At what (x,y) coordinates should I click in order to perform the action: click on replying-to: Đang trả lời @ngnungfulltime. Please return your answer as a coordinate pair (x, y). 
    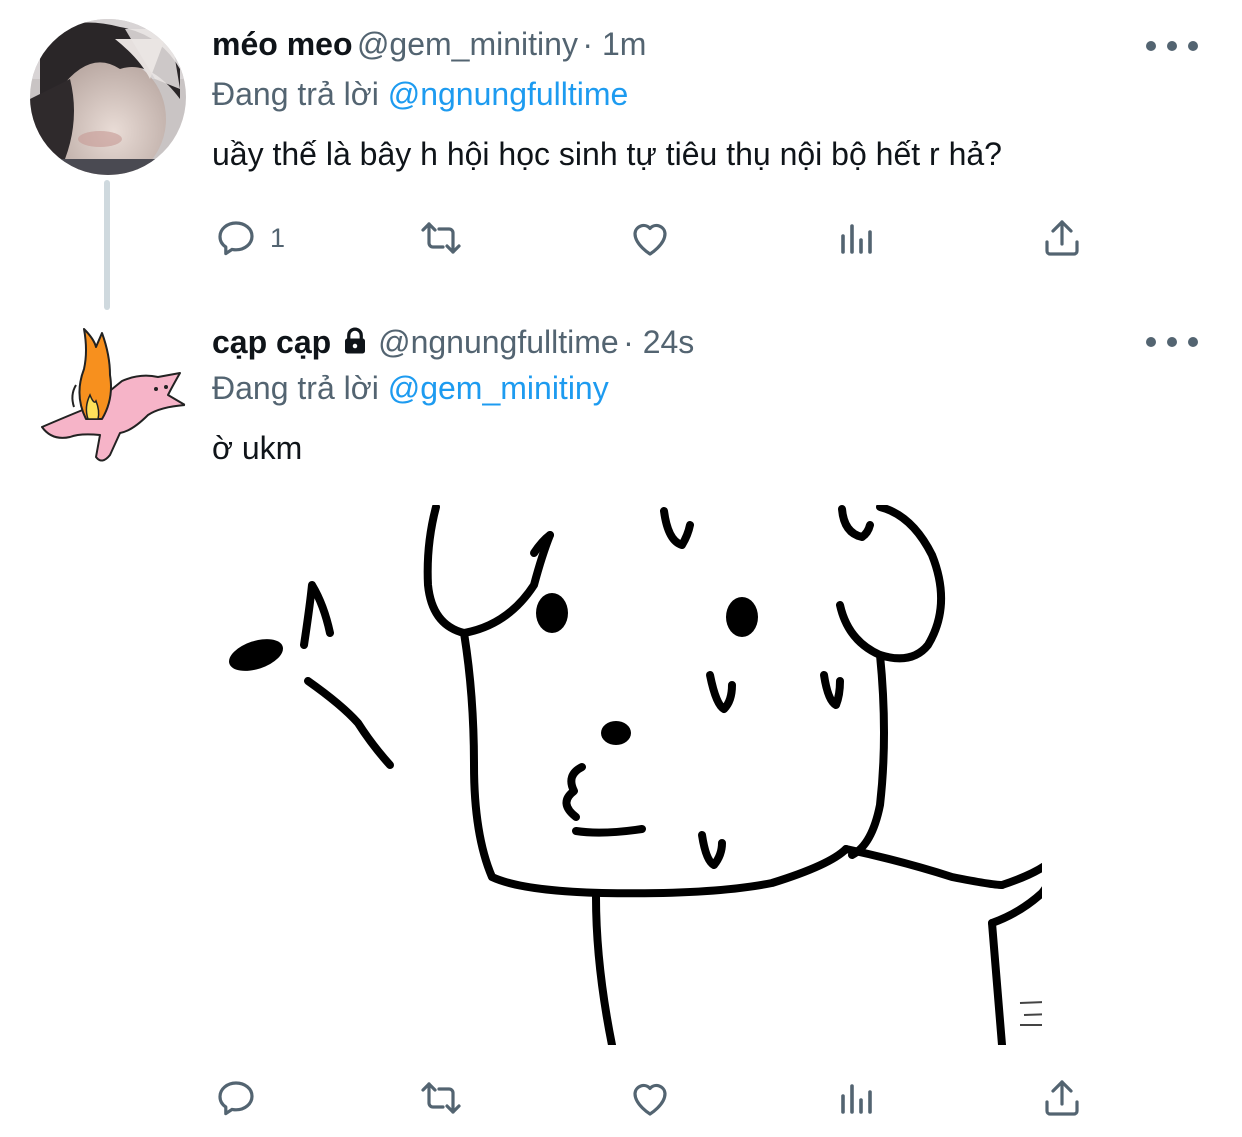
    Looking at the image, I should click on (420, 94).